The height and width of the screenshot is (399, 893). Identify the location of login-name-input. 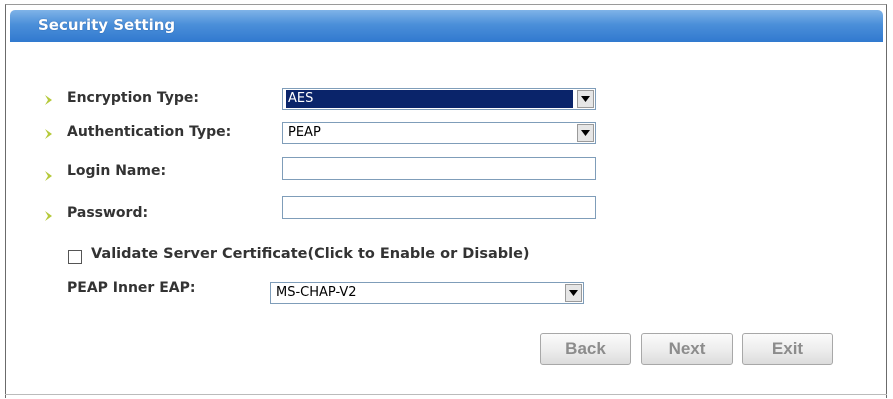
(439, 168).